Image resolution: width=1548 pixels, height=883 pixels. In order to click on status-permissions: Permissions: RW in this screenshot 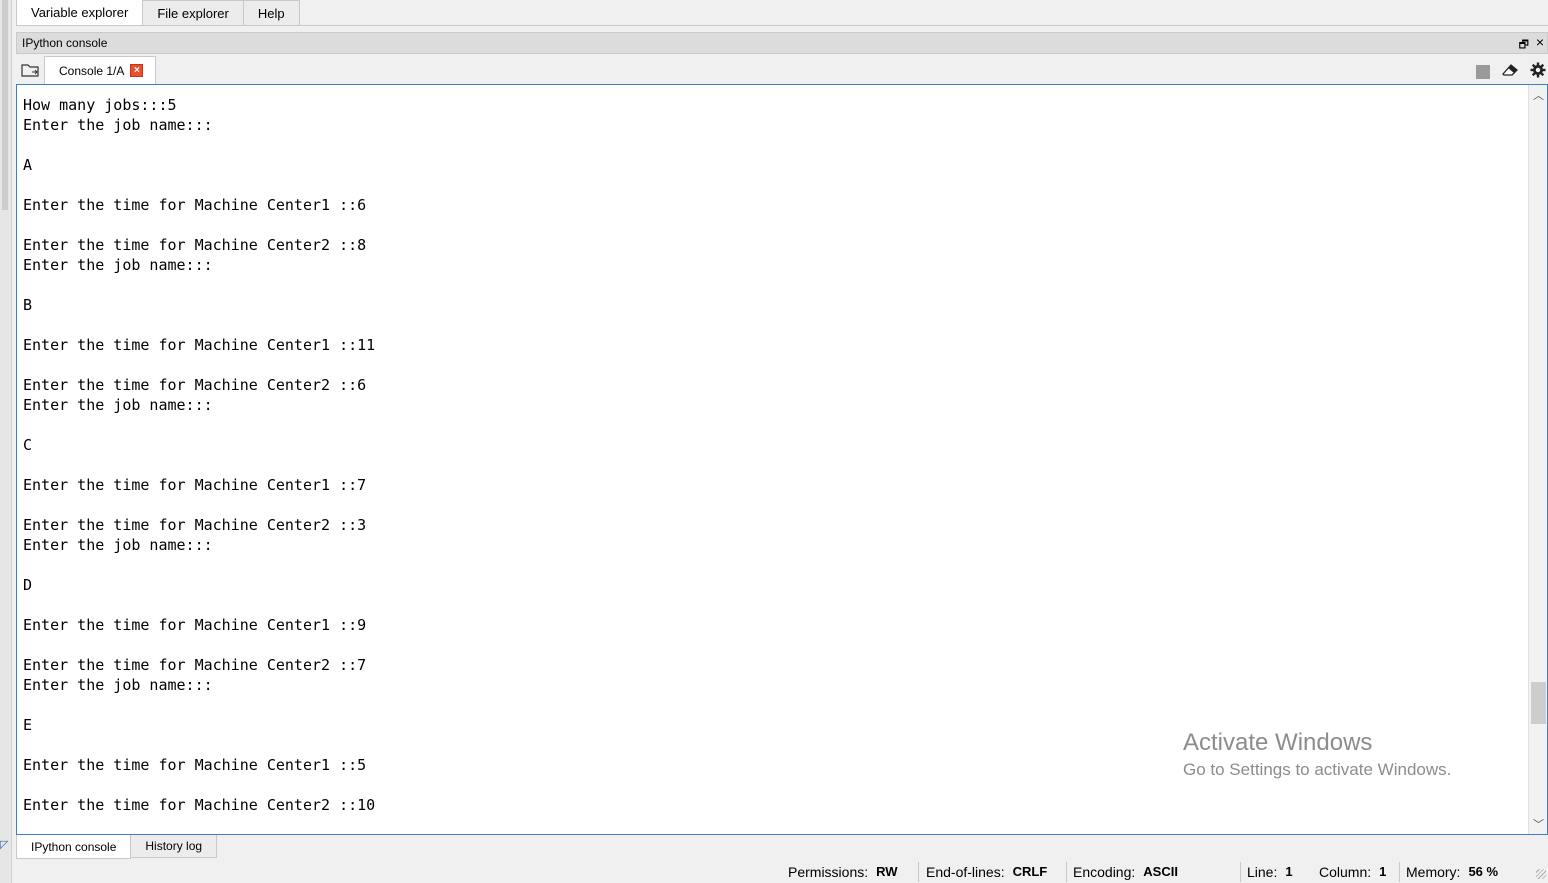, I will do `click(843, 872)`.